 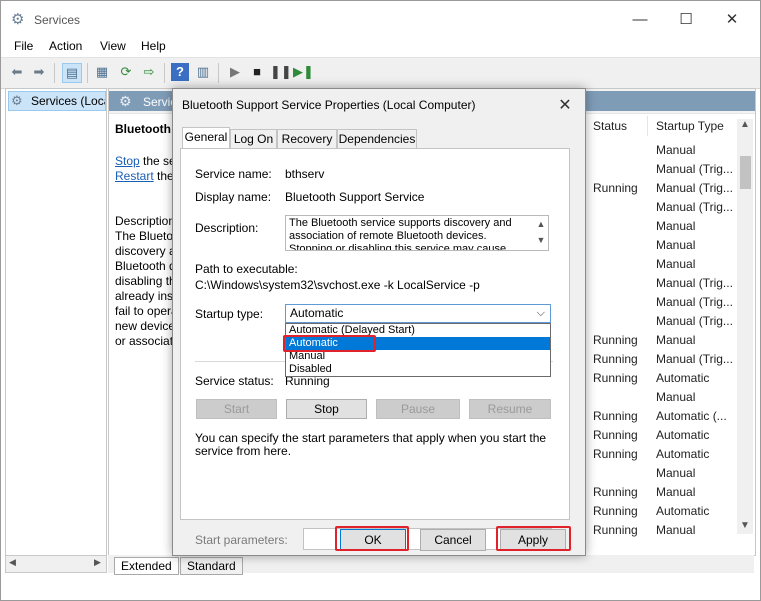 What do you see at coordinates (23, 46) in the screenshot?
I see `menu-file: File` at bounding box center [23, 46].